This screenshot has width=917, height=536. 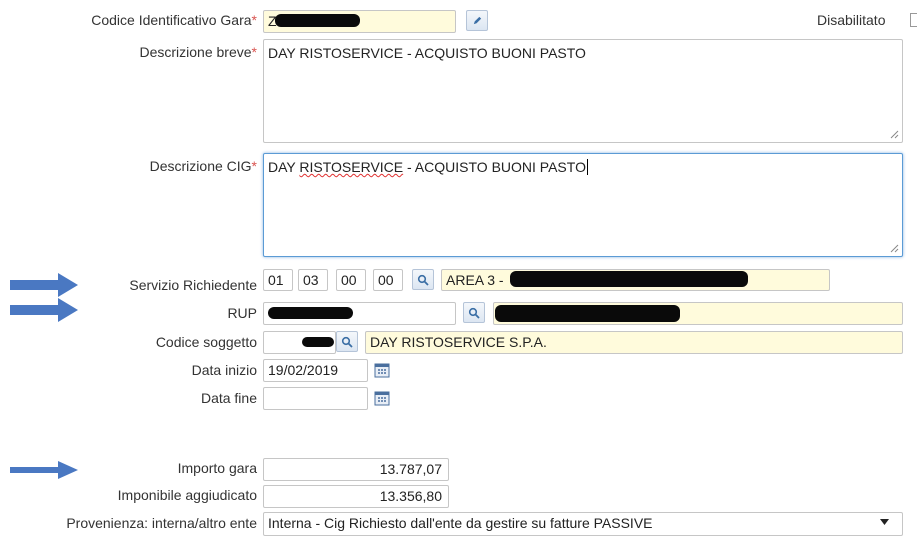 What do you see at coordinates (228, 398) in the screenshot?
I see `data-fine-label: Data fine` at bounding box center [228, 398].